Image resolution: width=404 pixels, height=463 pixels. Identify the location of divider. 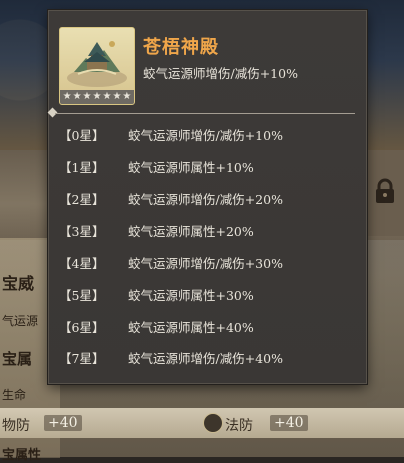
(205, 113).